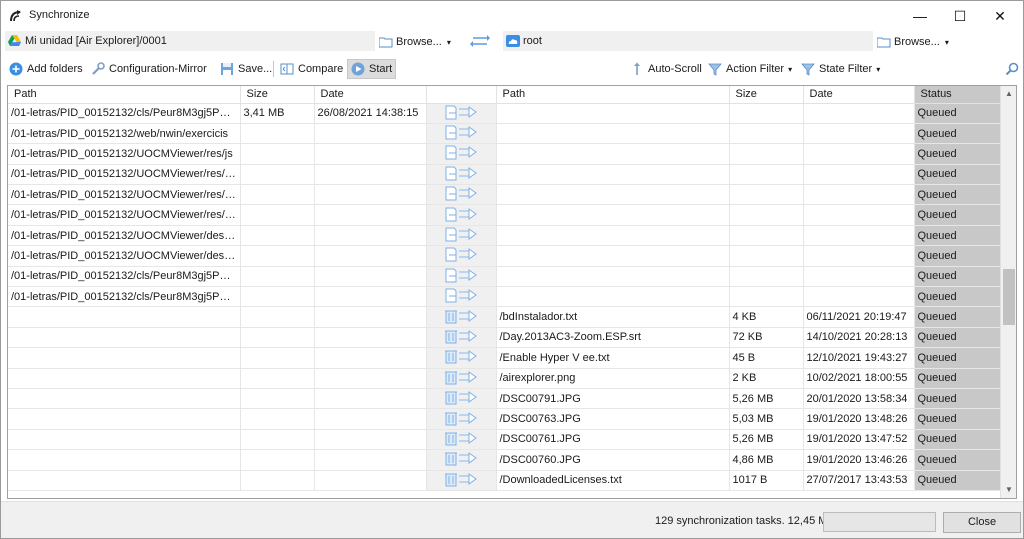  I want to click on left-browse-button: Browse... ▾, so click(414, 42).